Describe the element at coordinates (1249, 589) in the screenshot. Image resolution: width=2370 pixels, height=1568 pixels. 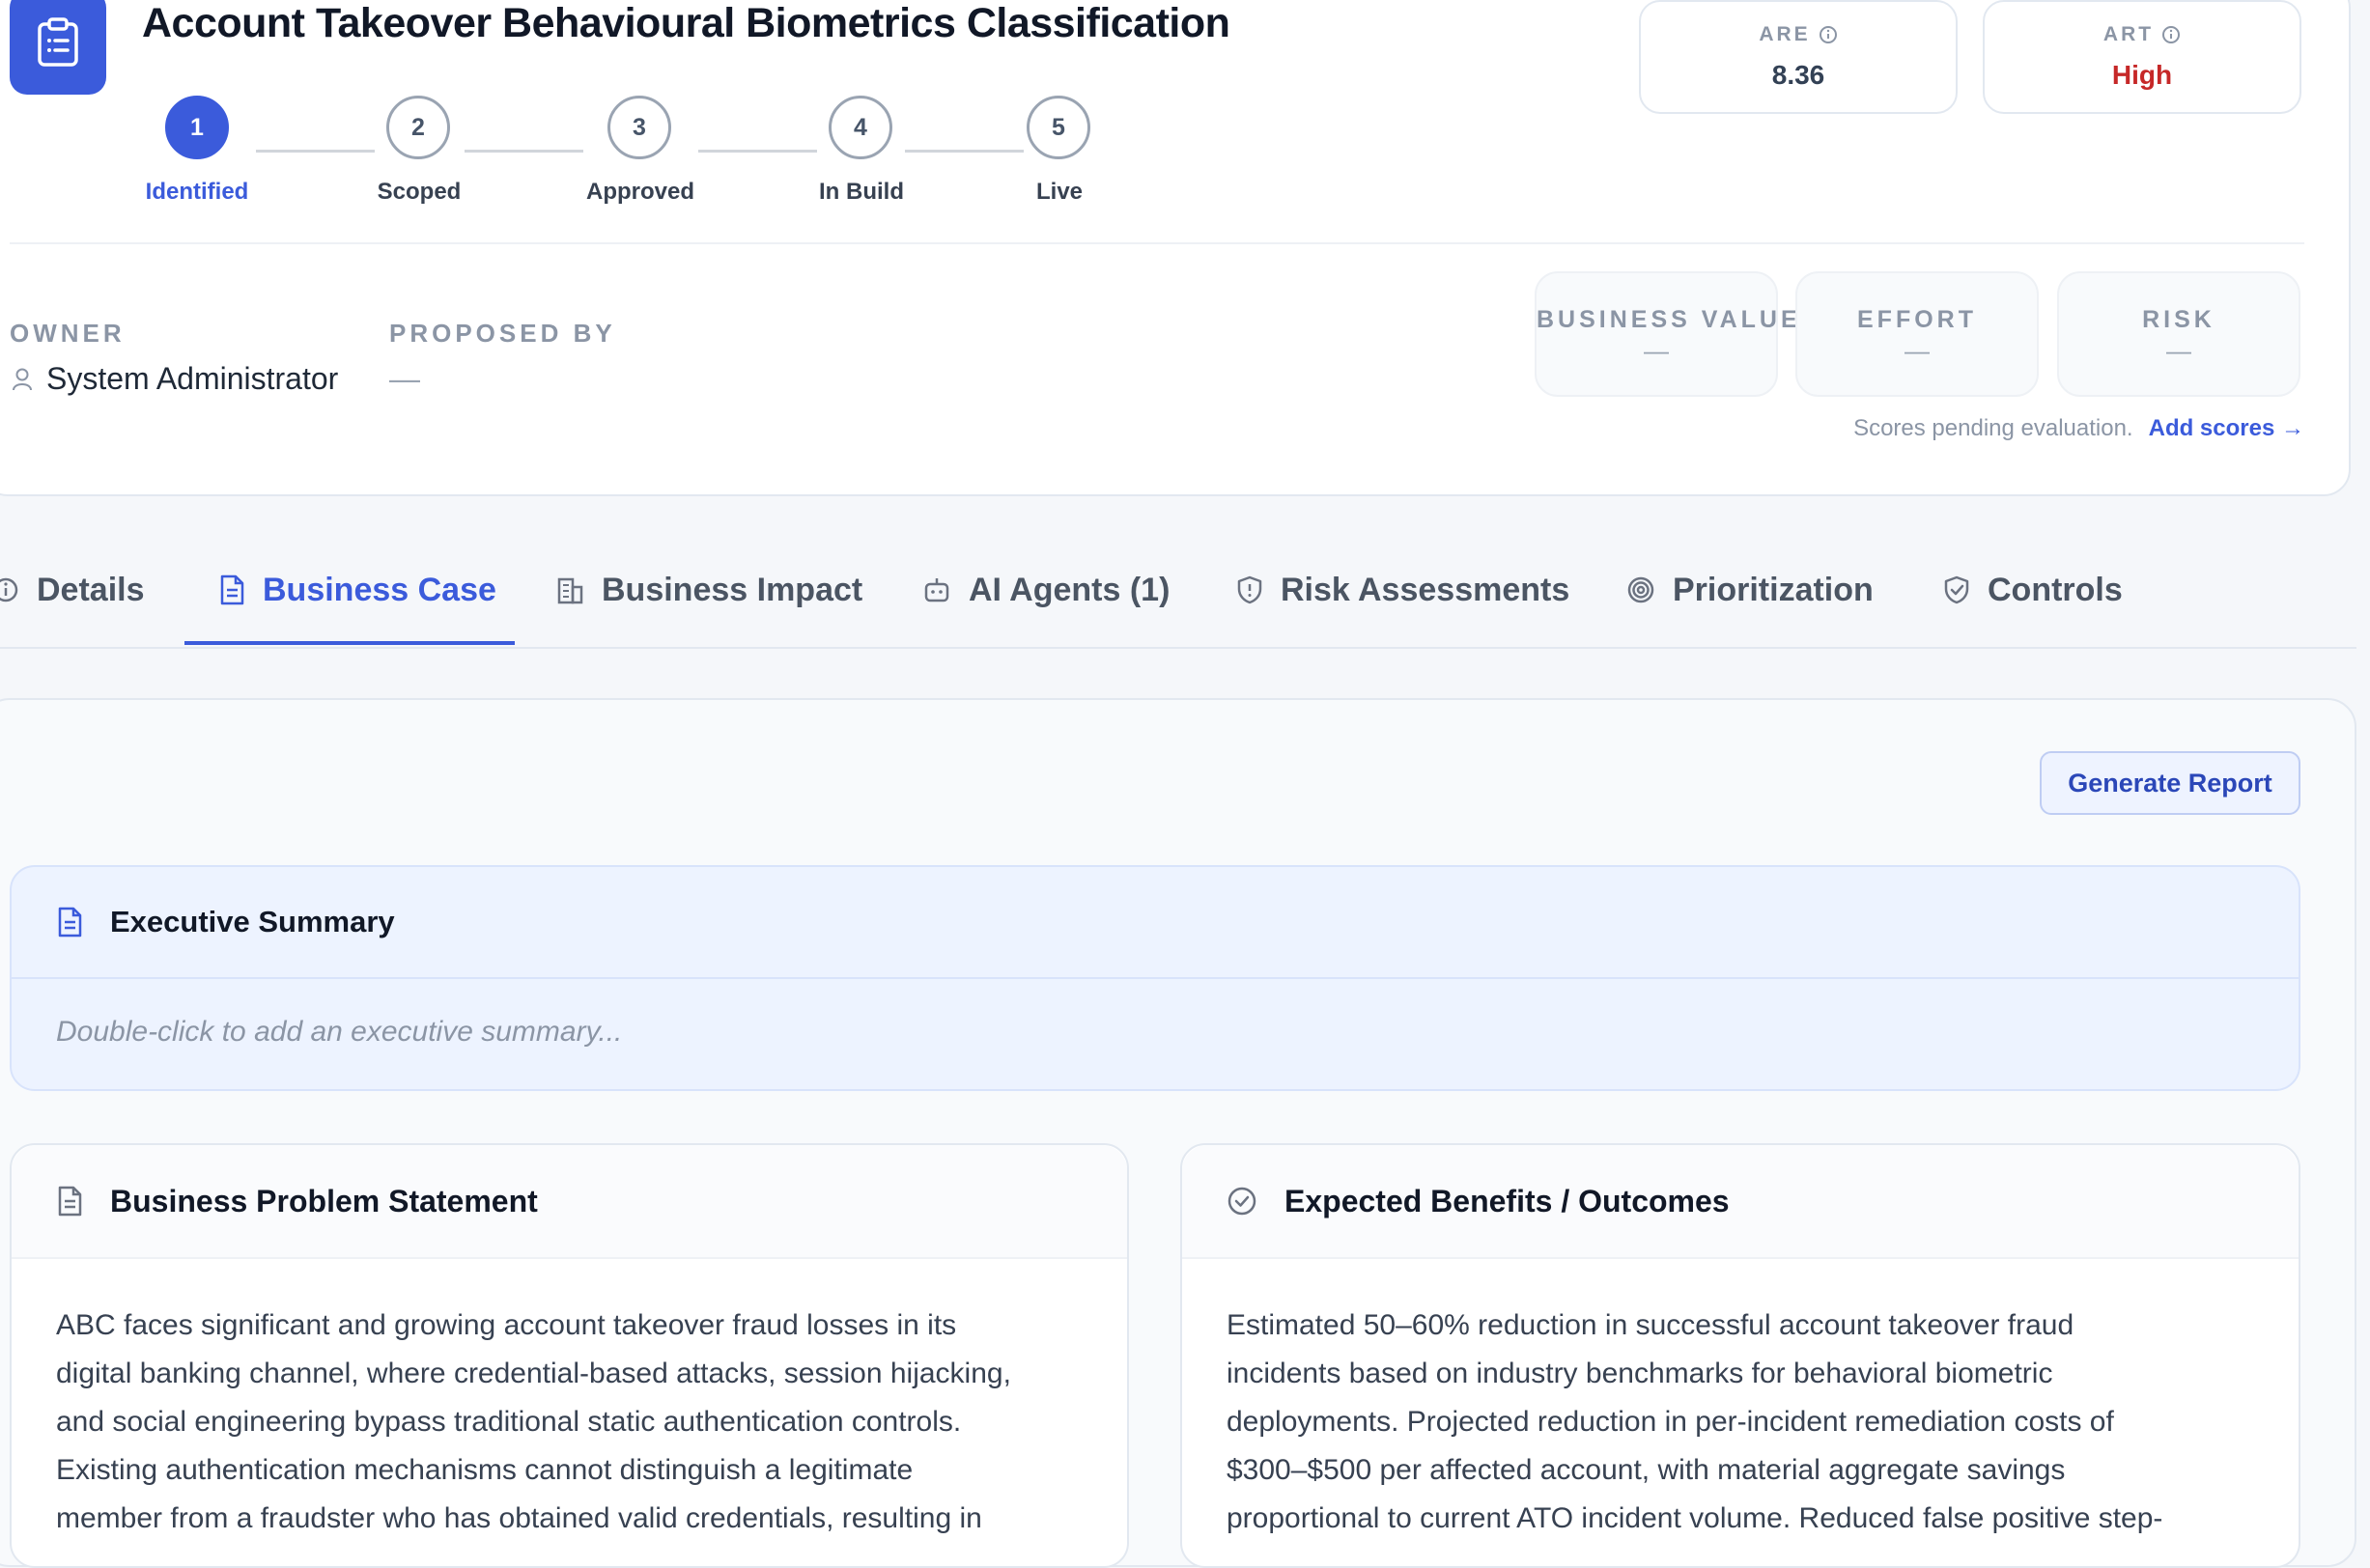
I see `shield-alert-icon` at that location.